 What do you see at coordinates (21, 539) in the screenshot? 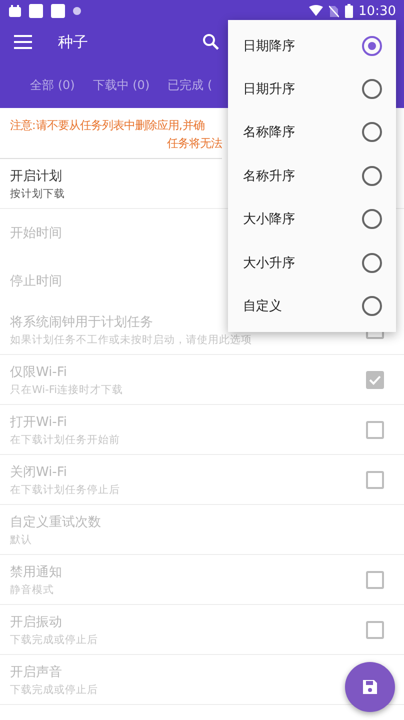
I see `setting-subtitle: 默认` at bounding box center [21, 539].